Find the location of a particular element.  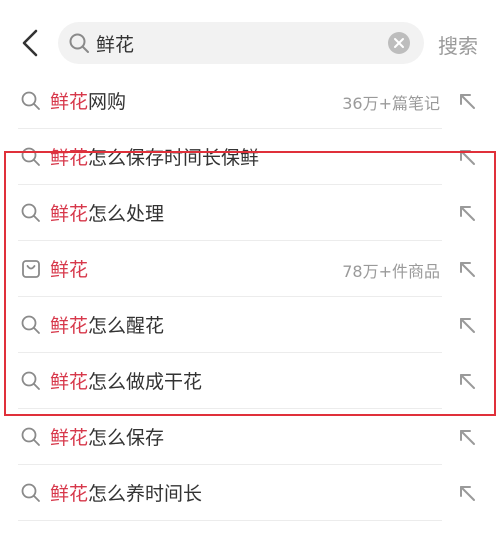

suggestion-item: 鲜花怎么处理 is located at coordinates (250, 213).